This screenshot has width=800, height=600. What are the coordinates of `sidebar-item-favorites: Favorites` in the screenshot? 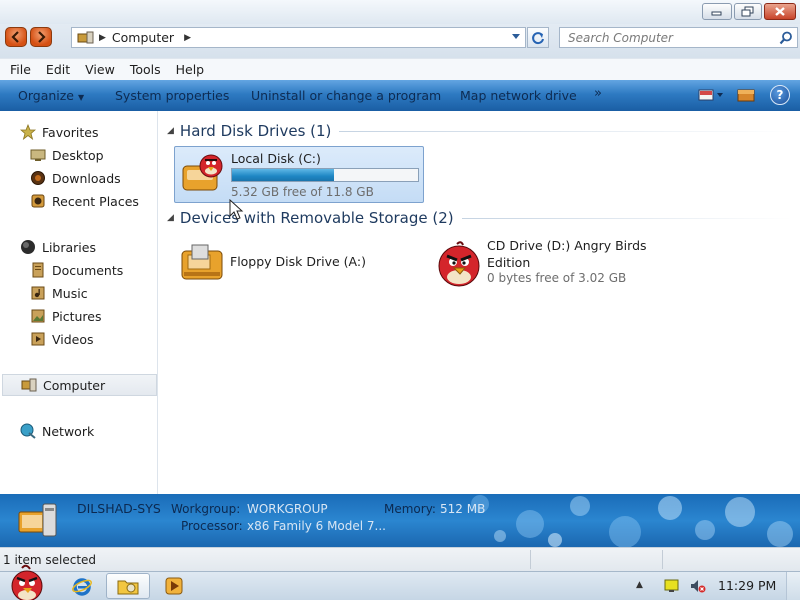 It's located at (78, 132).